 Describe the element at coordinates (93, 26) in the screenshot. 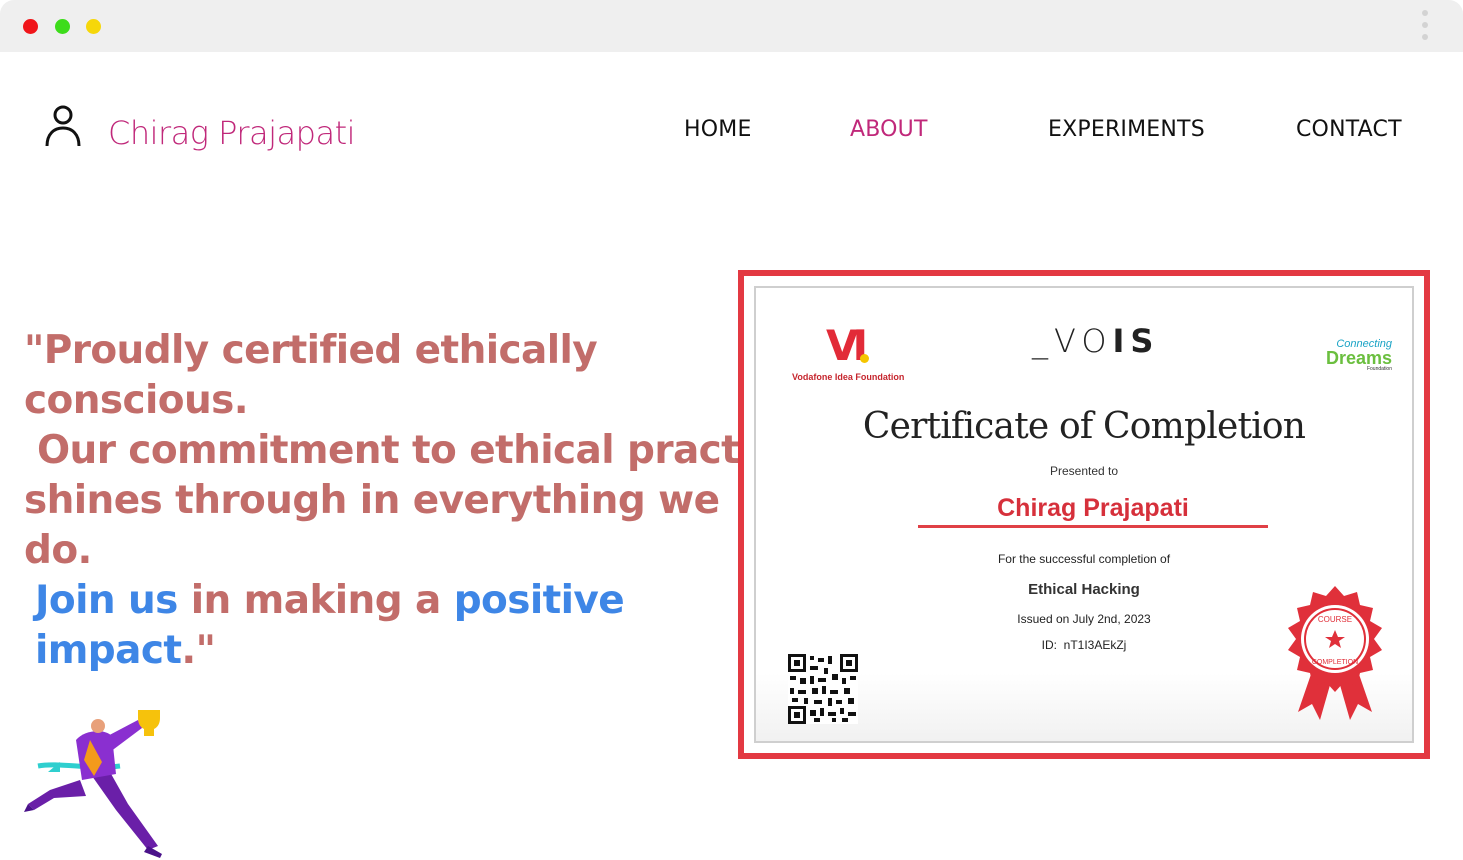

I see `maximize-window-dot` at that location.